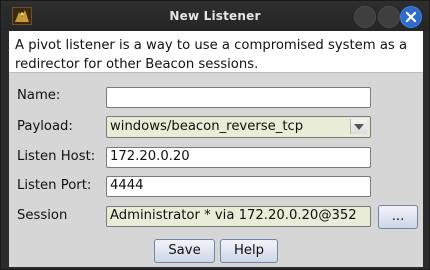 This screenshot has height=270, width=430. Describe the element at coordinates (215, 16) in the screenshot. I see `title-bar: New Listener` at that location.